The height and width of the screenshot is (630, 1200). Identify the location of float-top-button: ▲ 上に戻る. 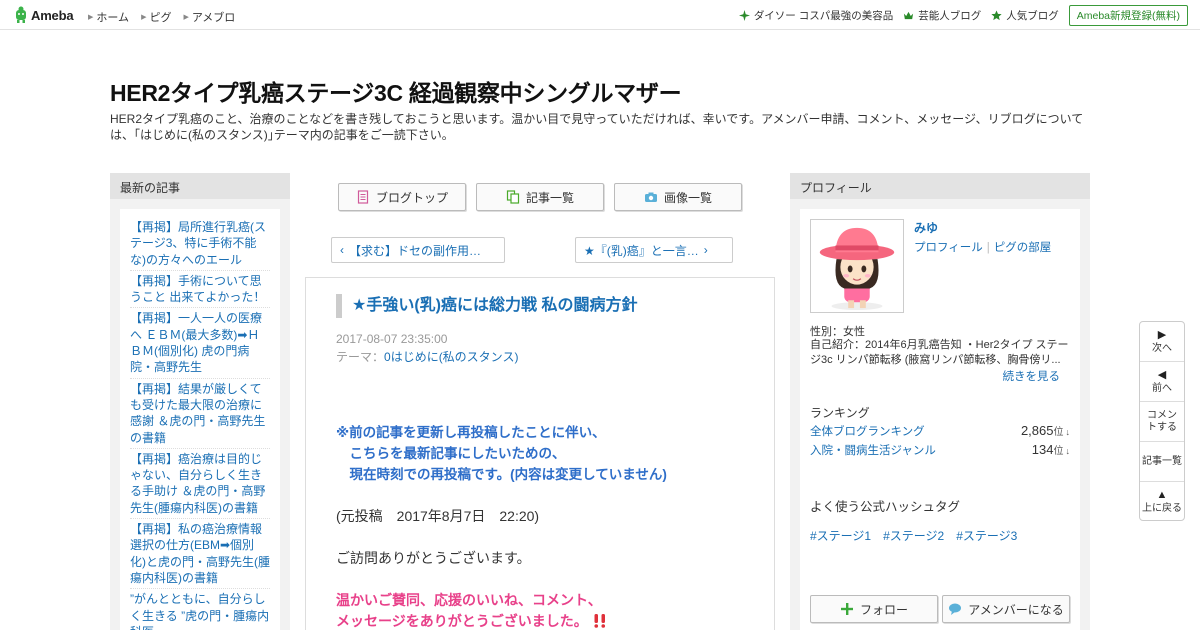
(1162, 502).